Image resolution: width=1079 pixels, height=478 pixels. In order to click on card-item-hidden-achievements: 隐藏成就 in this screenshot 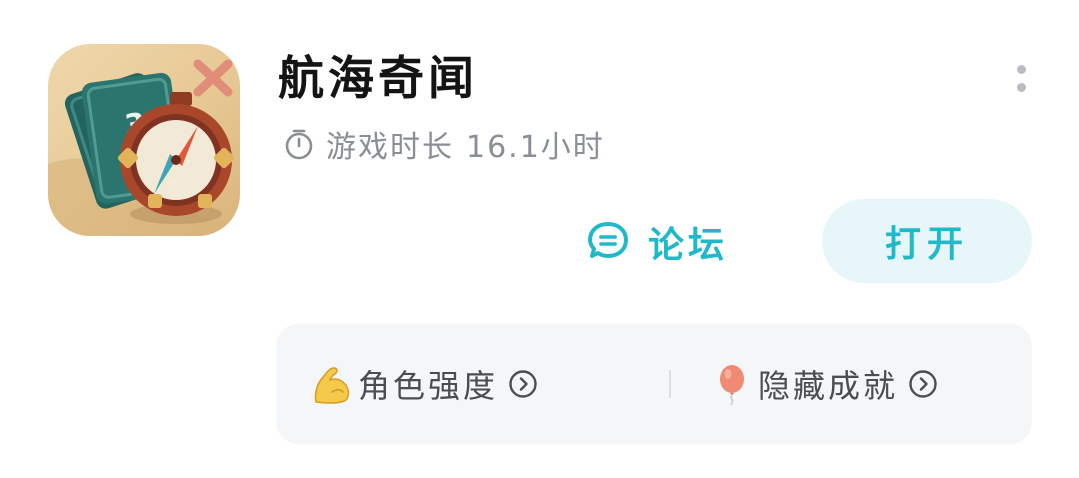, I will do `click(824, 384)`.